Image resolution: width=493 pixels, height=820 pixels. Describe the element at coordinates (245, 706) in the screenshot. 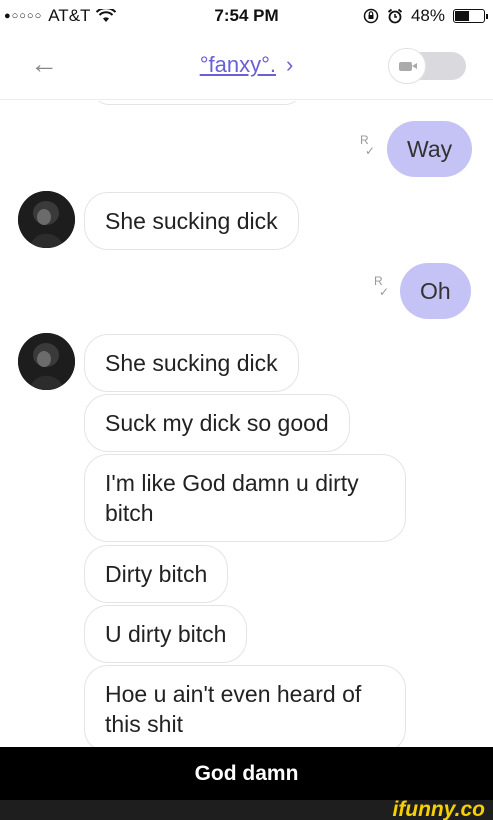

I see `incoming-message: Hoe u ain't even heard of this shit` at that location.